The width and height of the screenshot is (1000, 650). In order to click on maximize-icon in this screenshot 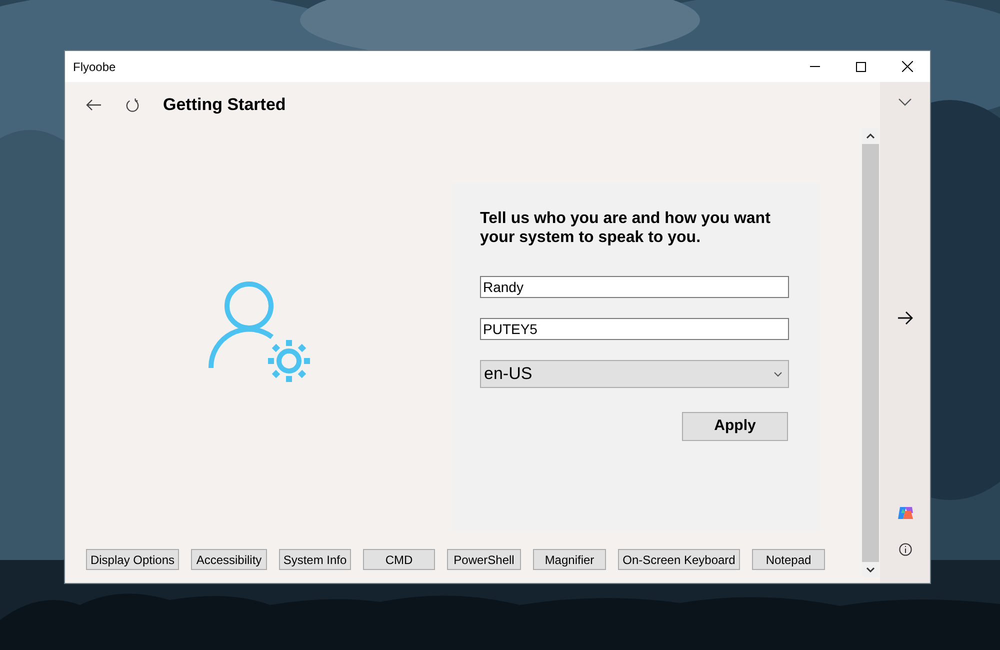, I will do `click(861, 67)`.